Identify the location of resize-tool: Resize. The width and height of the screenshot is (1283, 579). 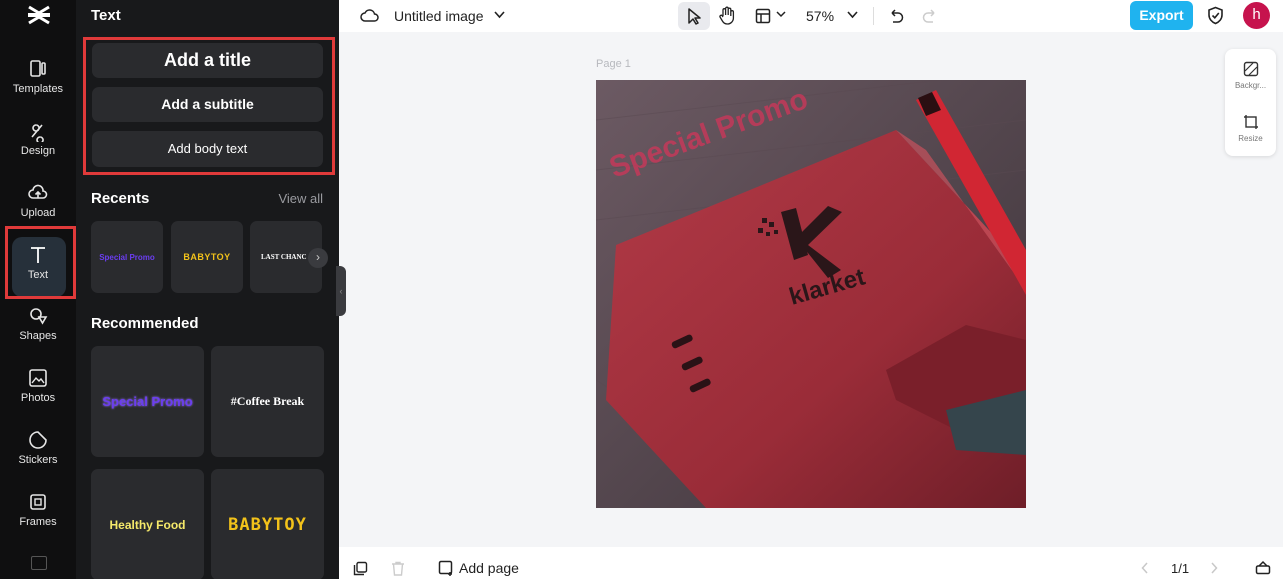
(1250, 128).